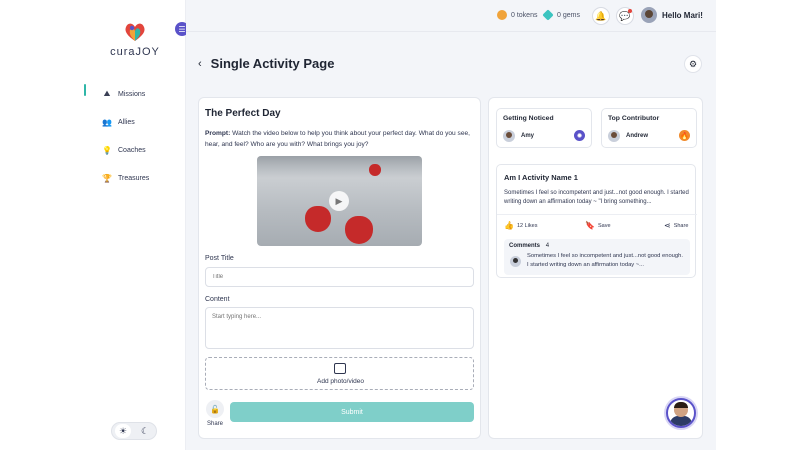 This screenshot has height=450, width=800. Describe the element at coordinates (579, 135) in the screenshot. I see `badge-gear-icon: ✹` at that location.